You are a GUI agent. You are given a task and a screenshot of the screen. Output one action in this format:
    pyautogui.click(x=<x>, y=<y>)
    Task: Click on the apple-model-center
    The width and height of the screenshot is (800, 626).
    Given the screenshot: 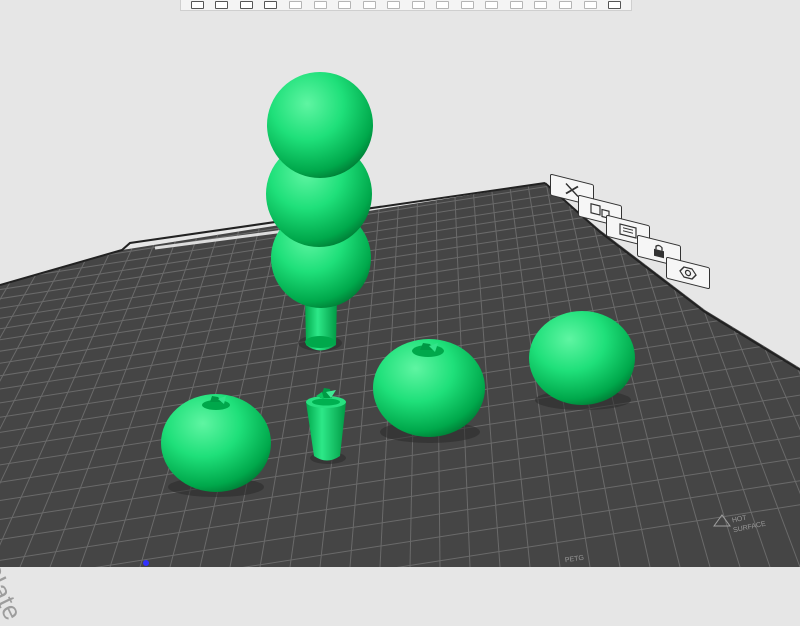 What is the action you would take?
    pyautogui.click(x=429, y=388)
    